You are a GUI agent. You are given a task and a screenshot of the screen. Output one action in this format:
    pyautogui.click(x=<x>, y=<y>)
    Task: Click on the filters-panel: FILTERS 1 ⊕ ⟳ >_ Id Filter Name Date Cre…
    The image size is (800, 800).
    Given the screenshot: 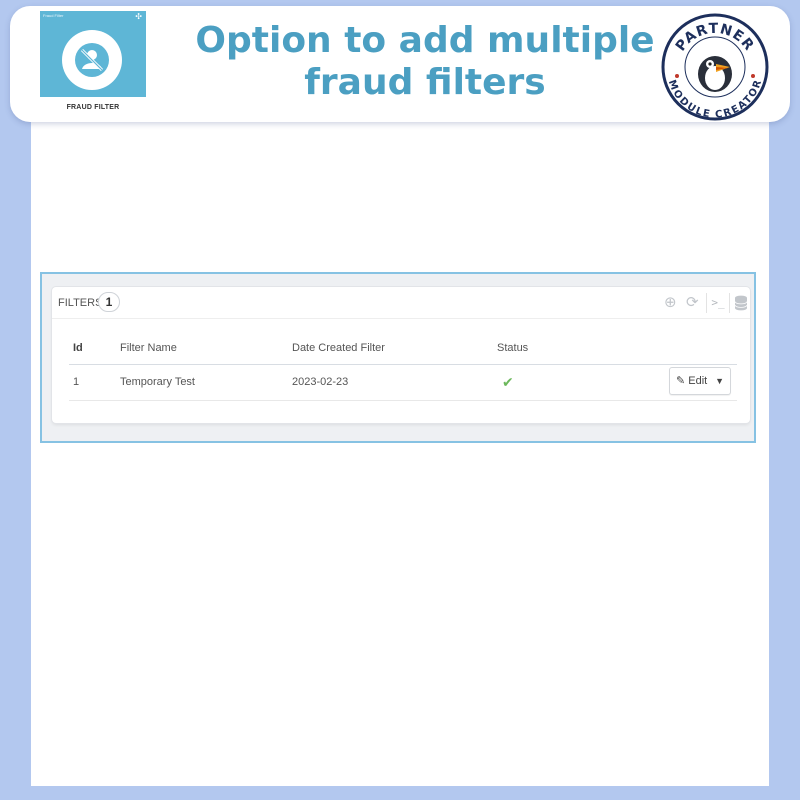 What is the action you would take?
    pyautogui.click(x=401, y=355)
    